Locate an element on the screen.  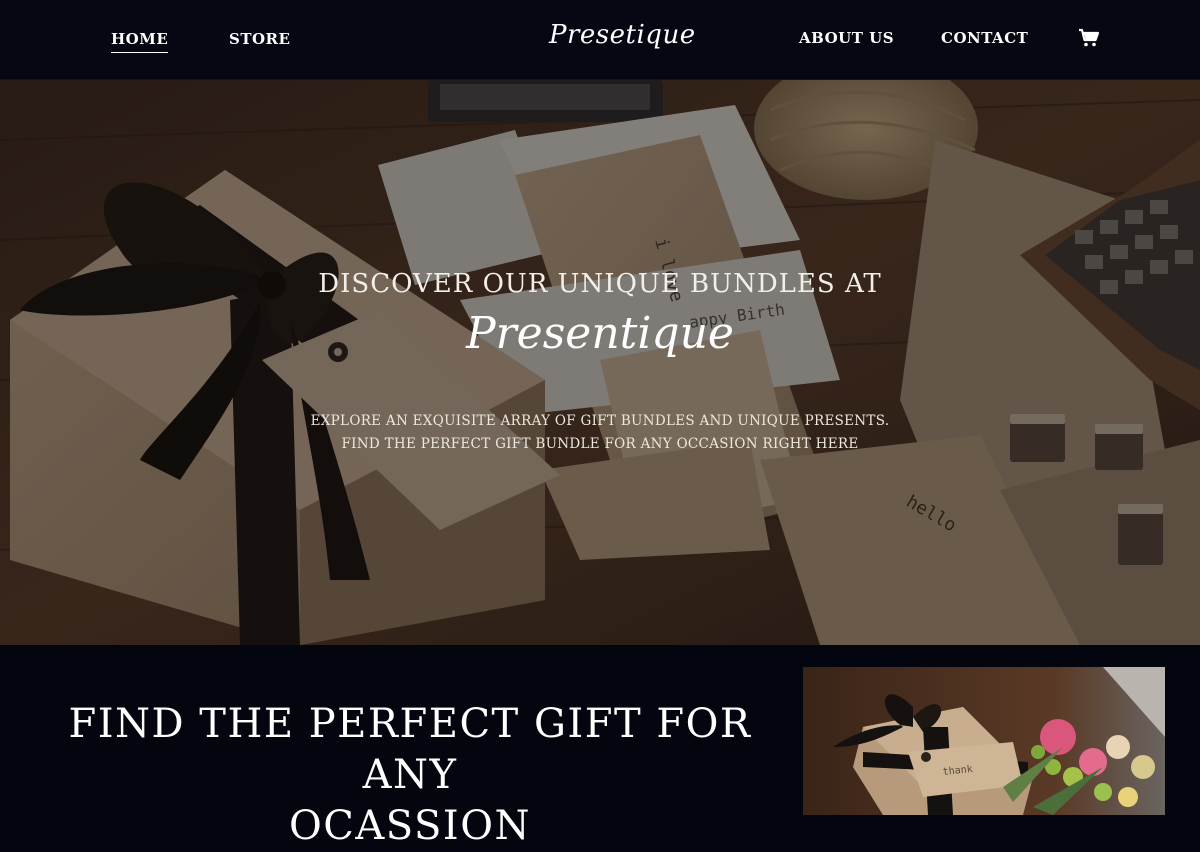
gift-flowers-photo: thank is located at coordinates (984, 741).